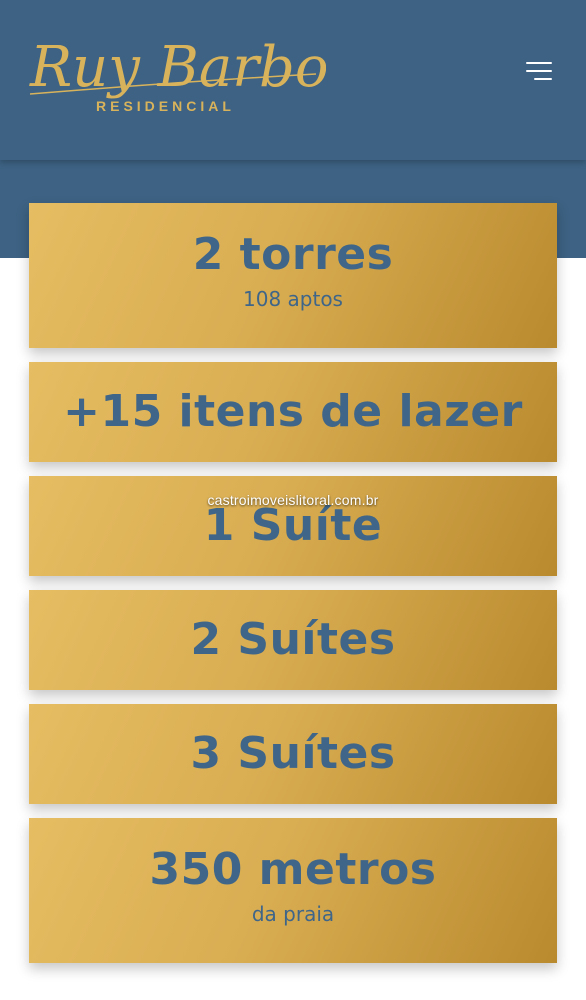 This screenshot has height=1000, width=586. I want to click on feature-card-beach-distance: 350 metros da praia, so click(293, 890).